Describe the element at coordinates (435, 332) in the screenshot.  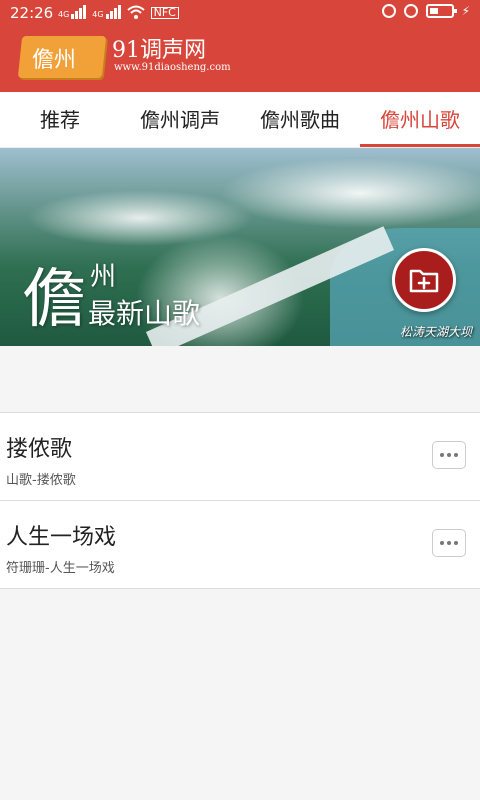
I see `banner-caption: 松涛天湖大坝` at that location.